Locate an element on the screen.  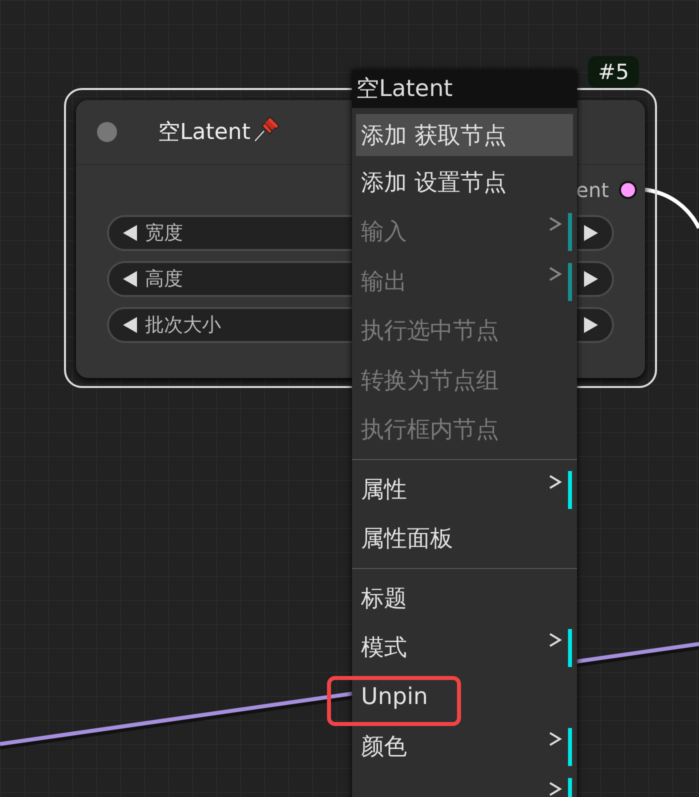
menu-item: 添加 获取节点 is located at coordinates (464, 135).